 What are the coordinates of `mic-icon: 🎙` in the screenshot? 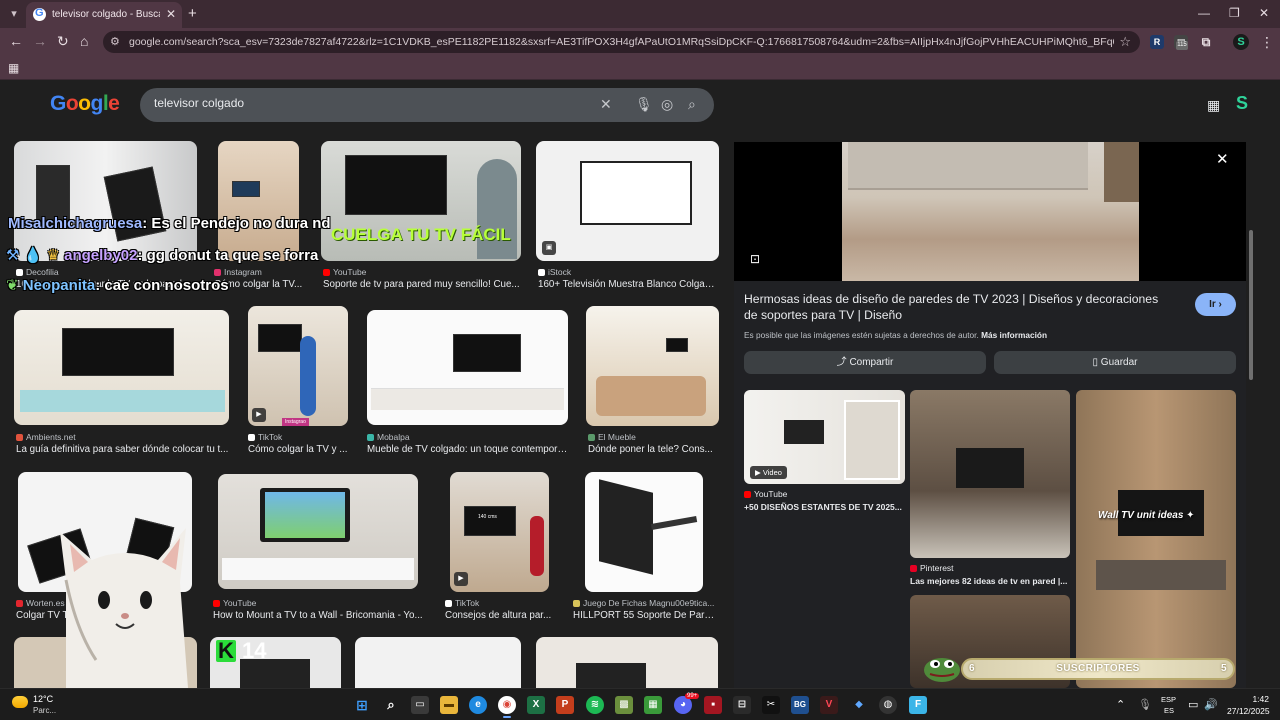 It's located at (1145, 704).